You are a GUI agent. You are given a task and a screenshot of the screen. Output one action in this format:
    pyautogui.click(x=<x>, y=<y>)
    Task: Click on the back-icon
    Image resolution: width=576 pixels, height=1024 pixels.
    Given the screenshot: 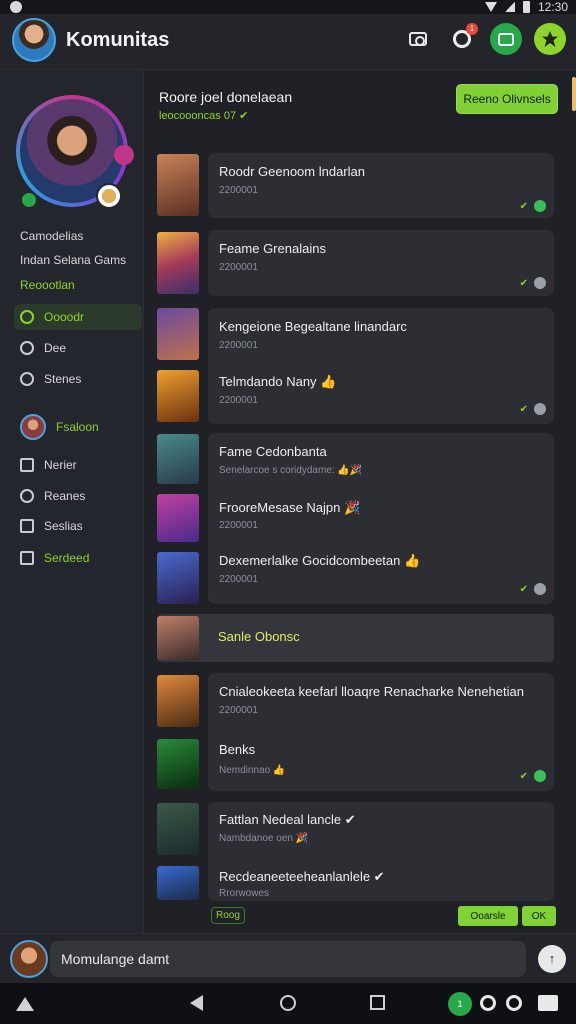 What is the action you would take?
    pyautogui.click(x=196, y=1003)
    